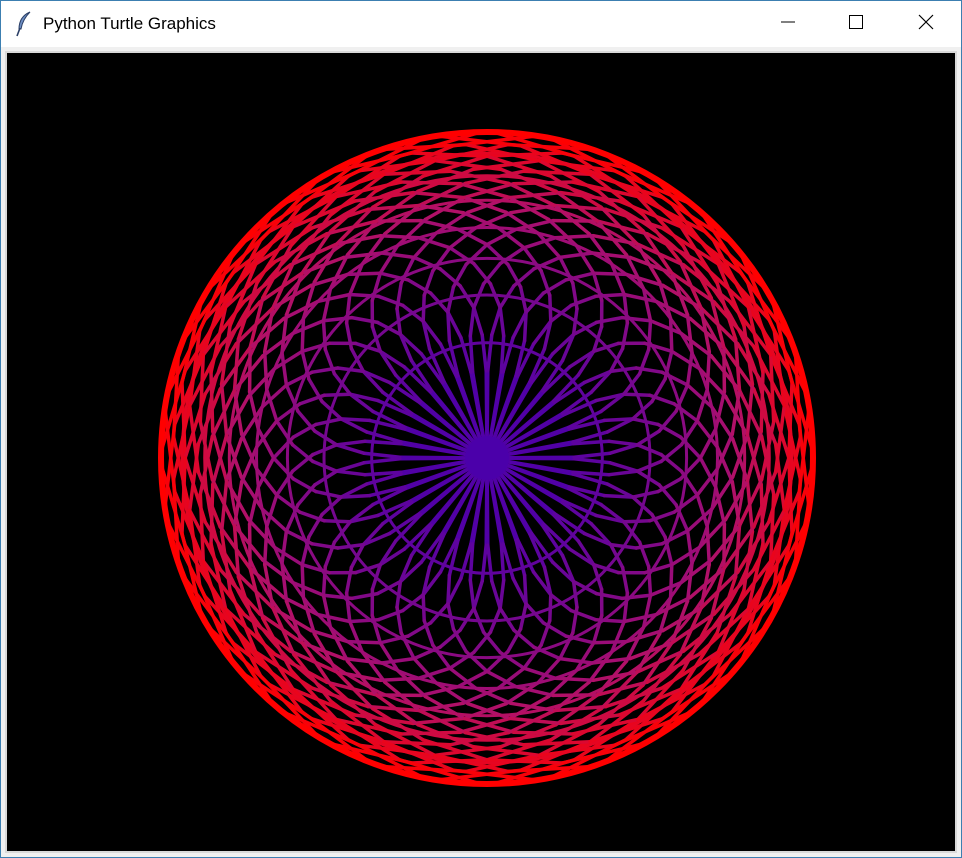  I want to click on close-button, so click(926, 24).